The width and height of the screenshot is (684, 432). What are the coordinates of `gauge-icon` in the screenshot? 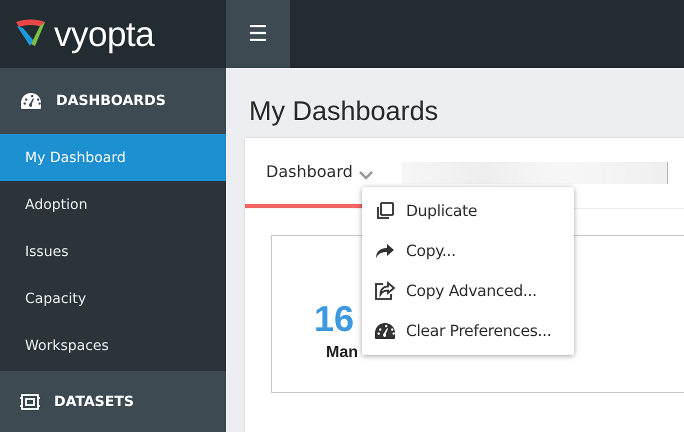 It's located at (385, 331).